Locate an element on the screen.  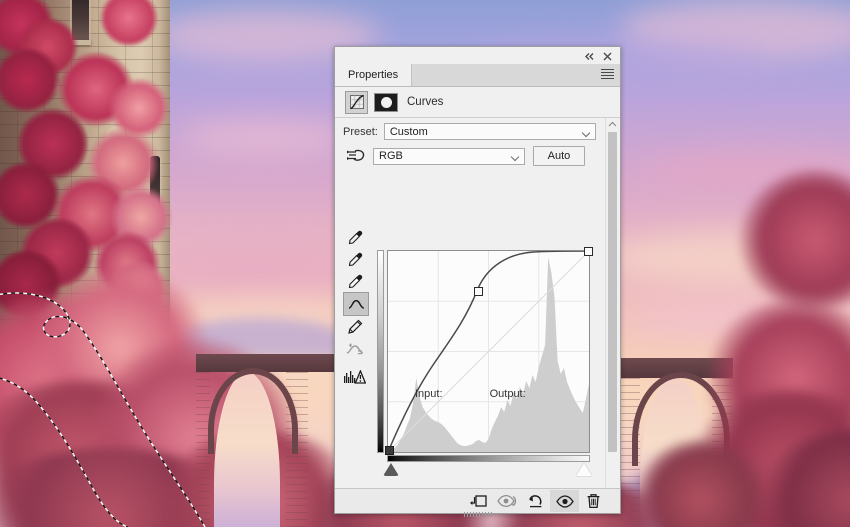
channel-select-value: RGB is located at coordinates (391, 156).